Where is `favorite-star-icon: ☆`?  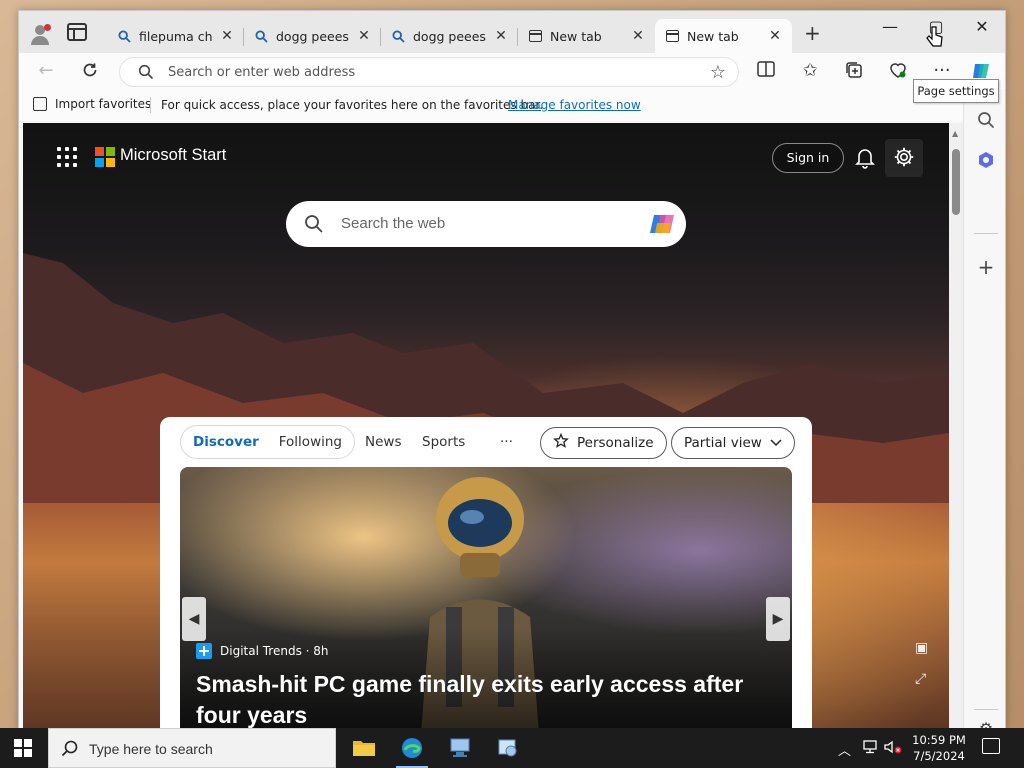
favorite-star-icon: ☆ is located at coordinates (718, 72).